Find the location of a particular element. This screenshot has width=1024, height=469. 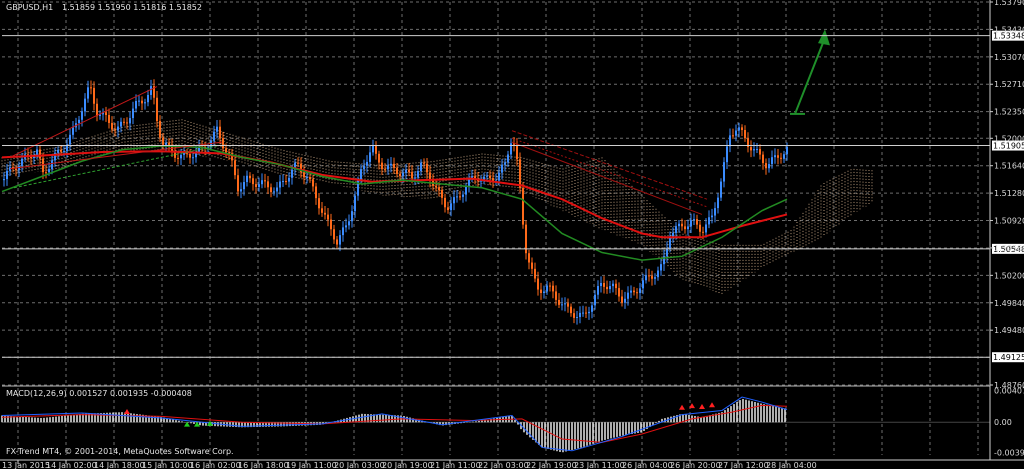

price-tick-label: 1.49840 is located at coordinates (1009, 303).